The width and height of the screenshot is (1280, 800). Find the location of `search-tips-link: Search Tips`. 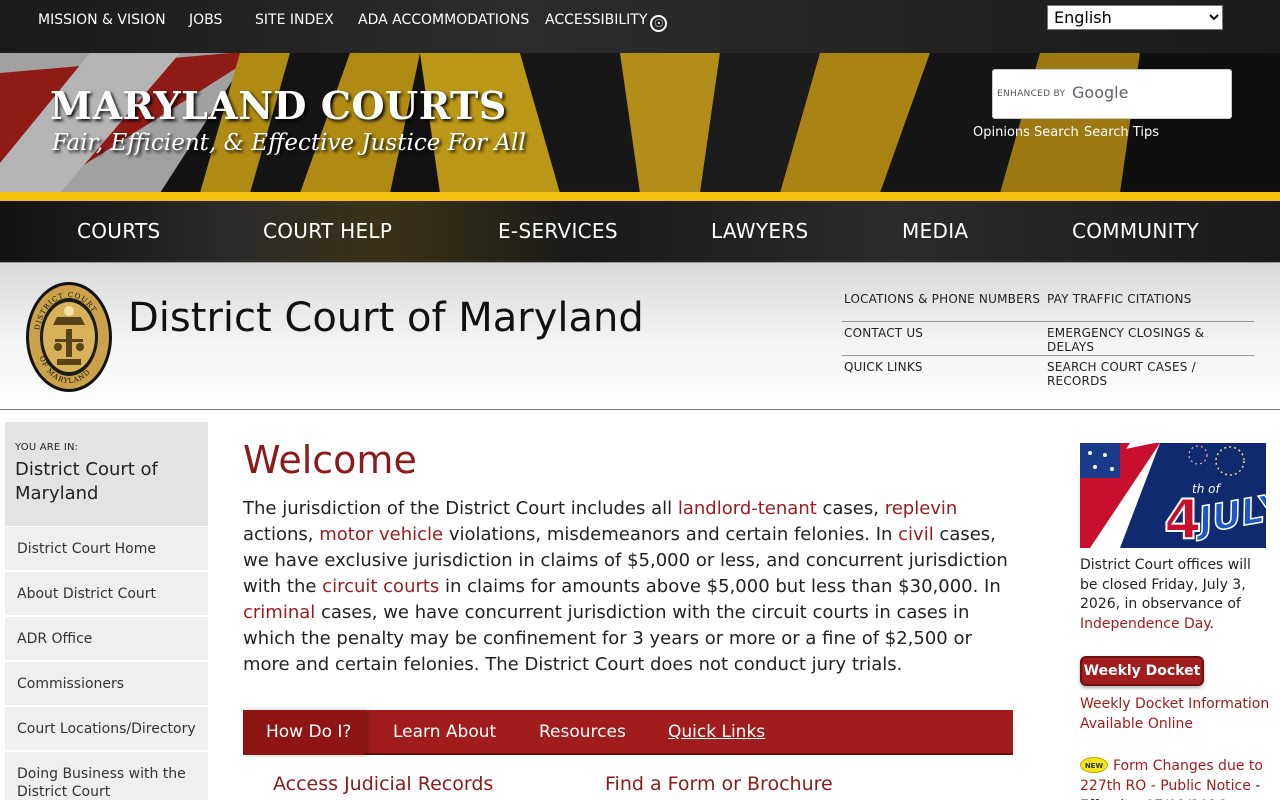

search-tips-link: Search Tips is located at coordinates (1121, 132).